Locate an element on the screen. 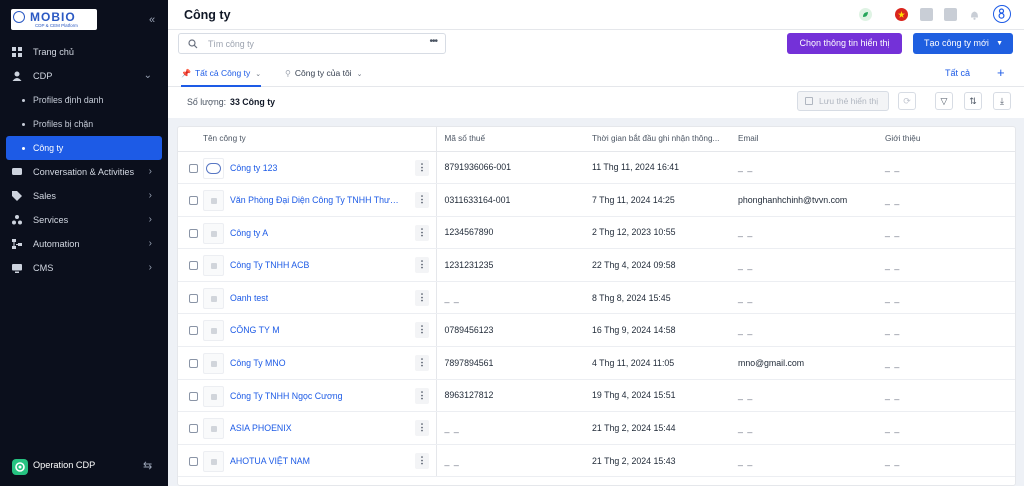 The image size is (1024, 486). filter-icon: ▽ is located at coordinates (944, 101).